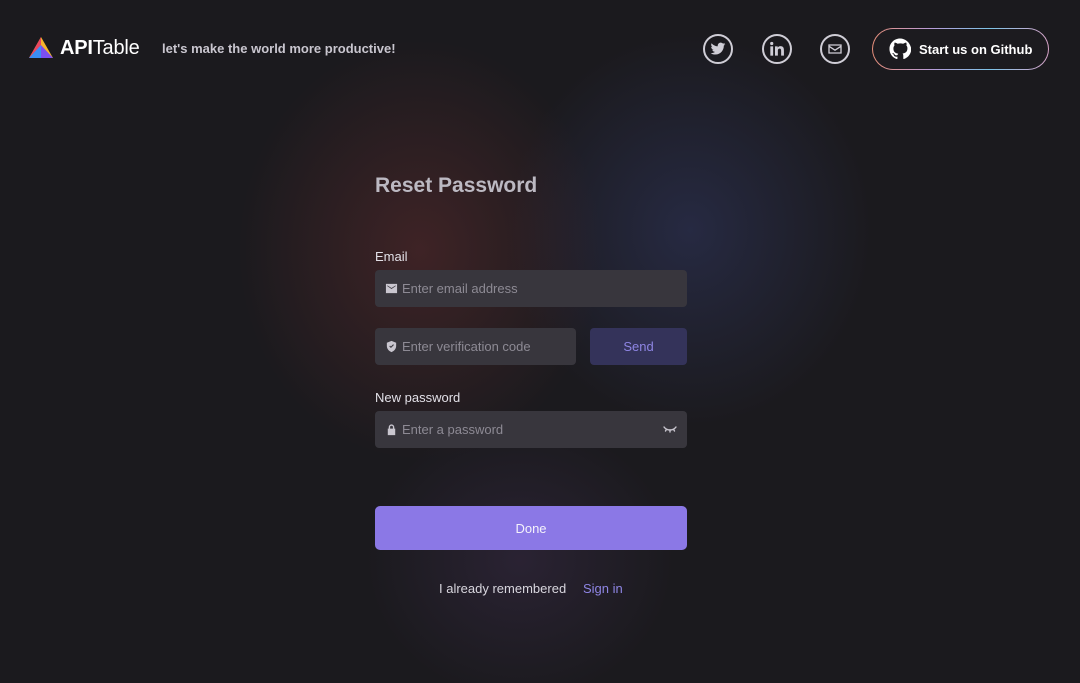 The image size is (1080, 683). I want to click on github-star-button-inner: Start us on Github, so click(960, 49).